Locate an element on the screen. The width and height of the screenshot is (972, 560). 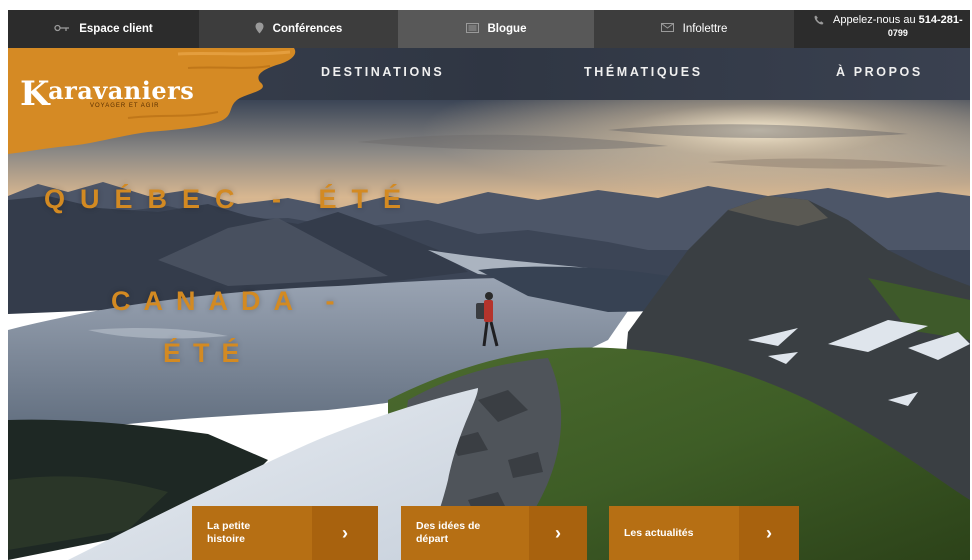
logo-tagline: VOYAGER ET AGIR is located at coordinates (125, 106).